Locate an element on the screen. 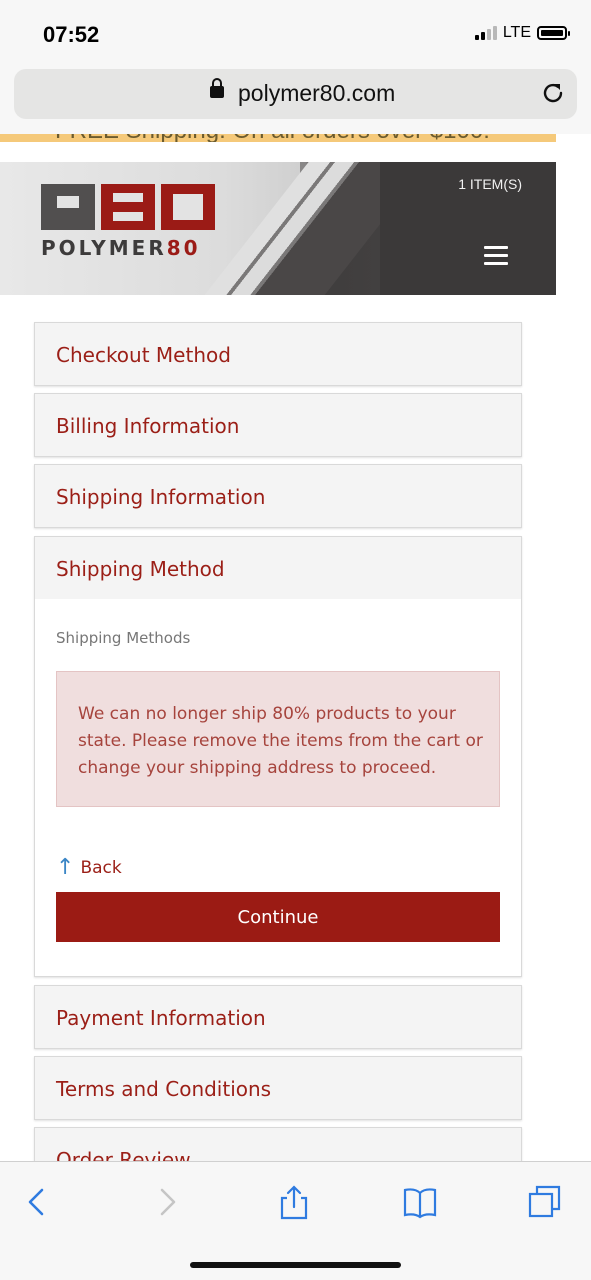  section-title: Billing Information is located at coordinates (148, 426).